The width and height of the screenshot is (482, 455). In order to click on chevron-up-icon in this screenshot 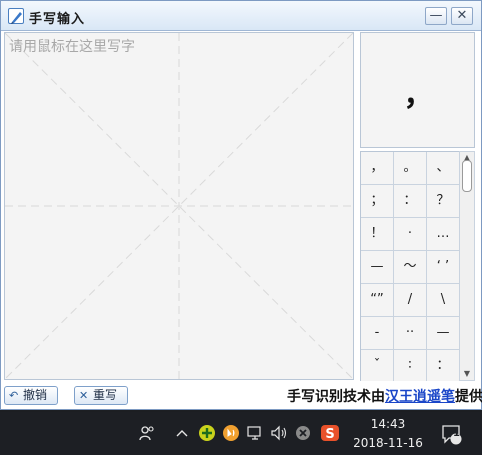, I will do `click(182, 434)`.